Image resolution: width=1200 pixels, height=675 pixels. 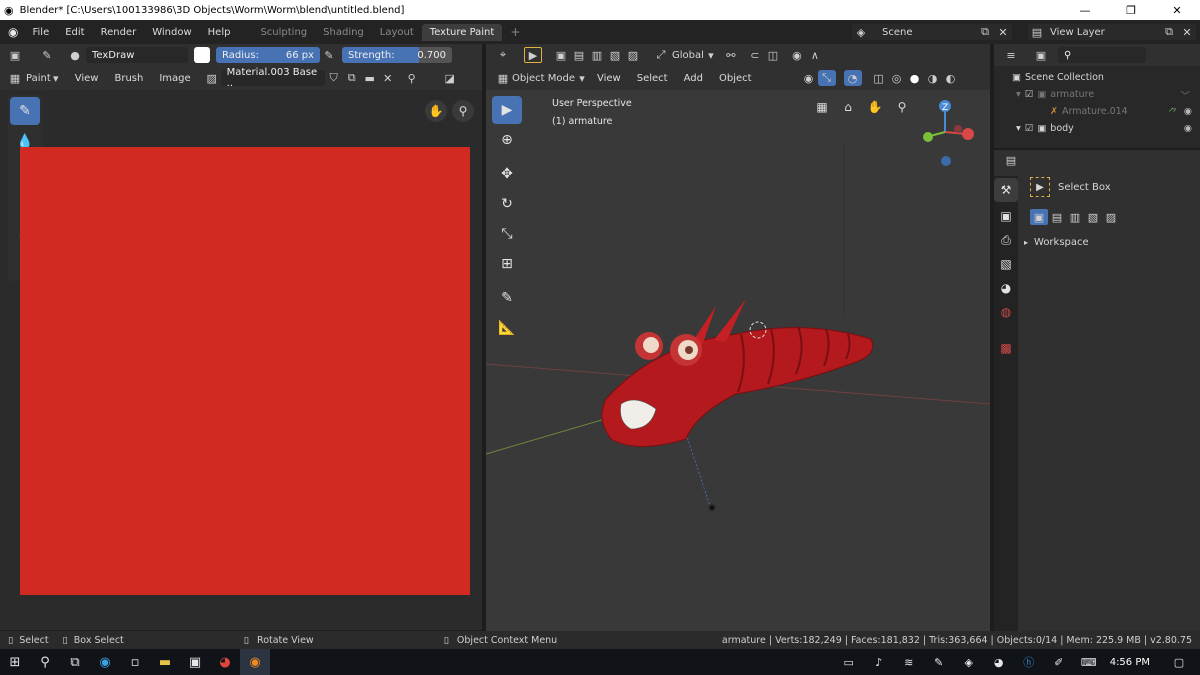 What do you see at coordinates (462, 32) in the screenshot?
I see `tab-texture-paint: Texture Paint` at bounding box center [462, 32].